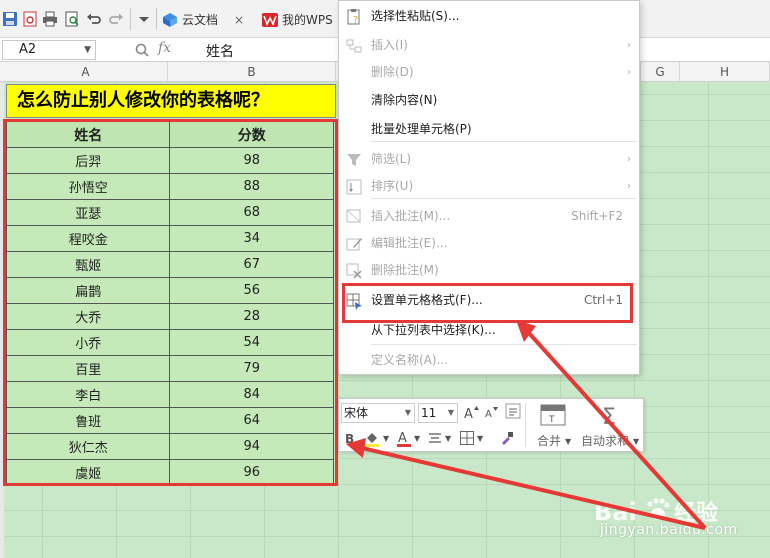 This screenshot has height=558, width=770. Describe the element at coordinates (354, 244) in the screenshot. I see `edit-comment-icon` at that location.